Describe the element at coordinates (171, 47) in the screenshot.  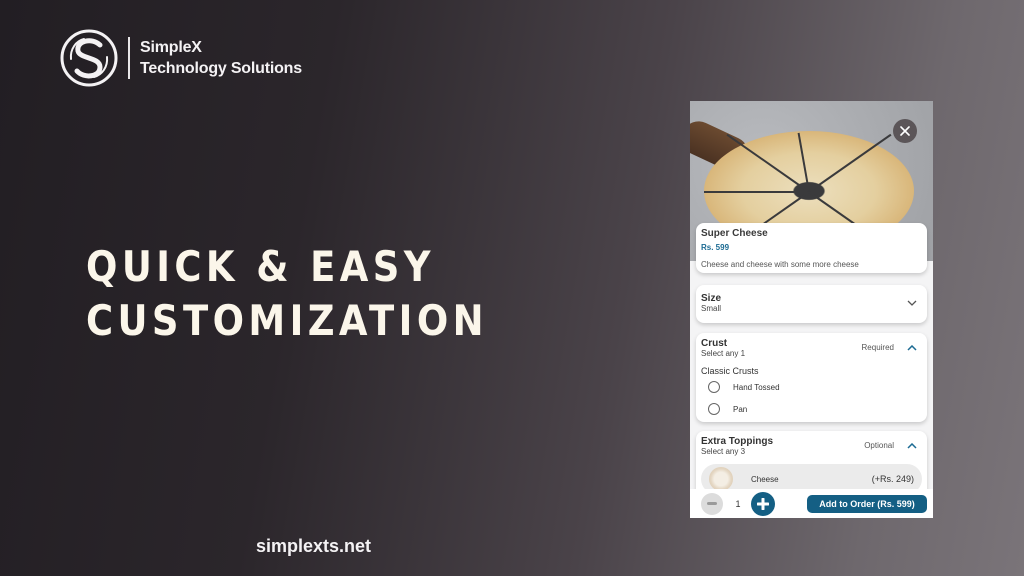
I see `brand-name-line1: SimpleX` at that location.